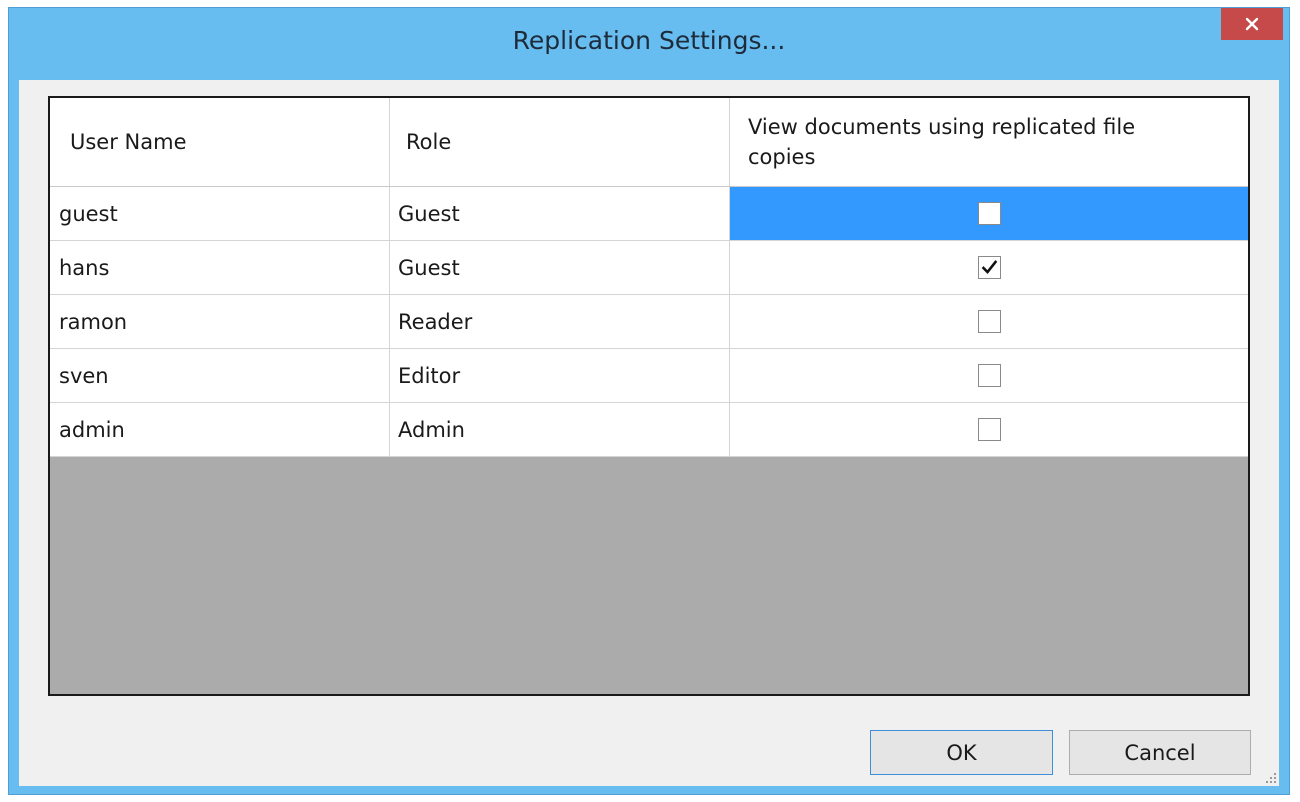 Image resolution: width=1300 pixels, height=802 pixels. What do you see at coordinates (220, 267) in the screenshot?
I see `cell-user-name: hans` at bounding box center [220, 267].